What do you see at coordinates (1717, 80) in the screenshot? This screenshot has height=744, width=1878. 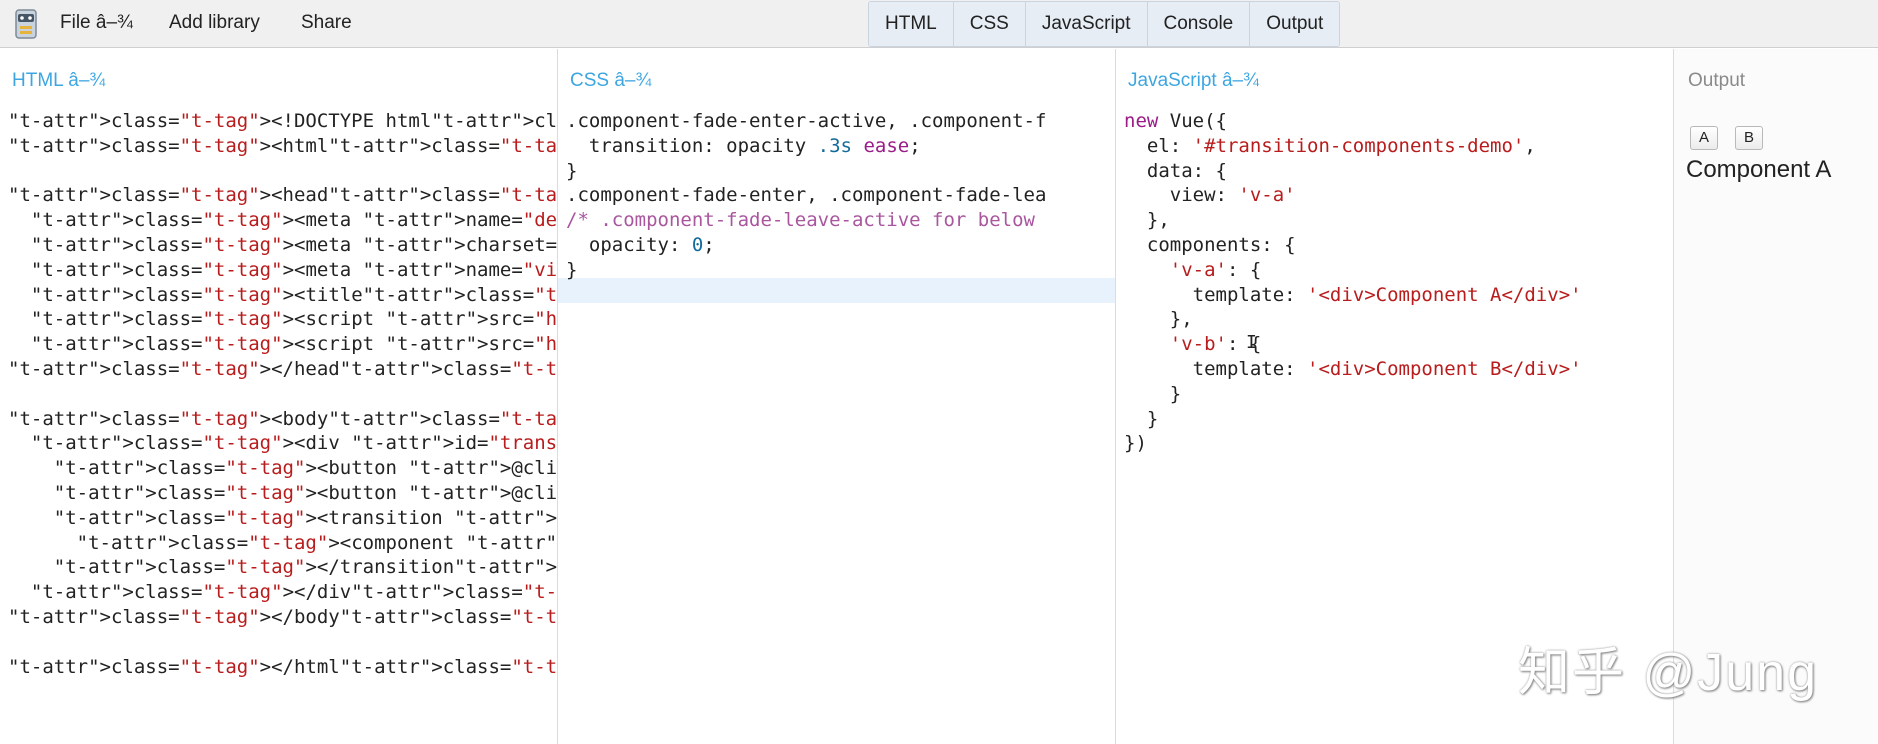 I see `output-panel-title: Output` at bounding box center [1717, 80].